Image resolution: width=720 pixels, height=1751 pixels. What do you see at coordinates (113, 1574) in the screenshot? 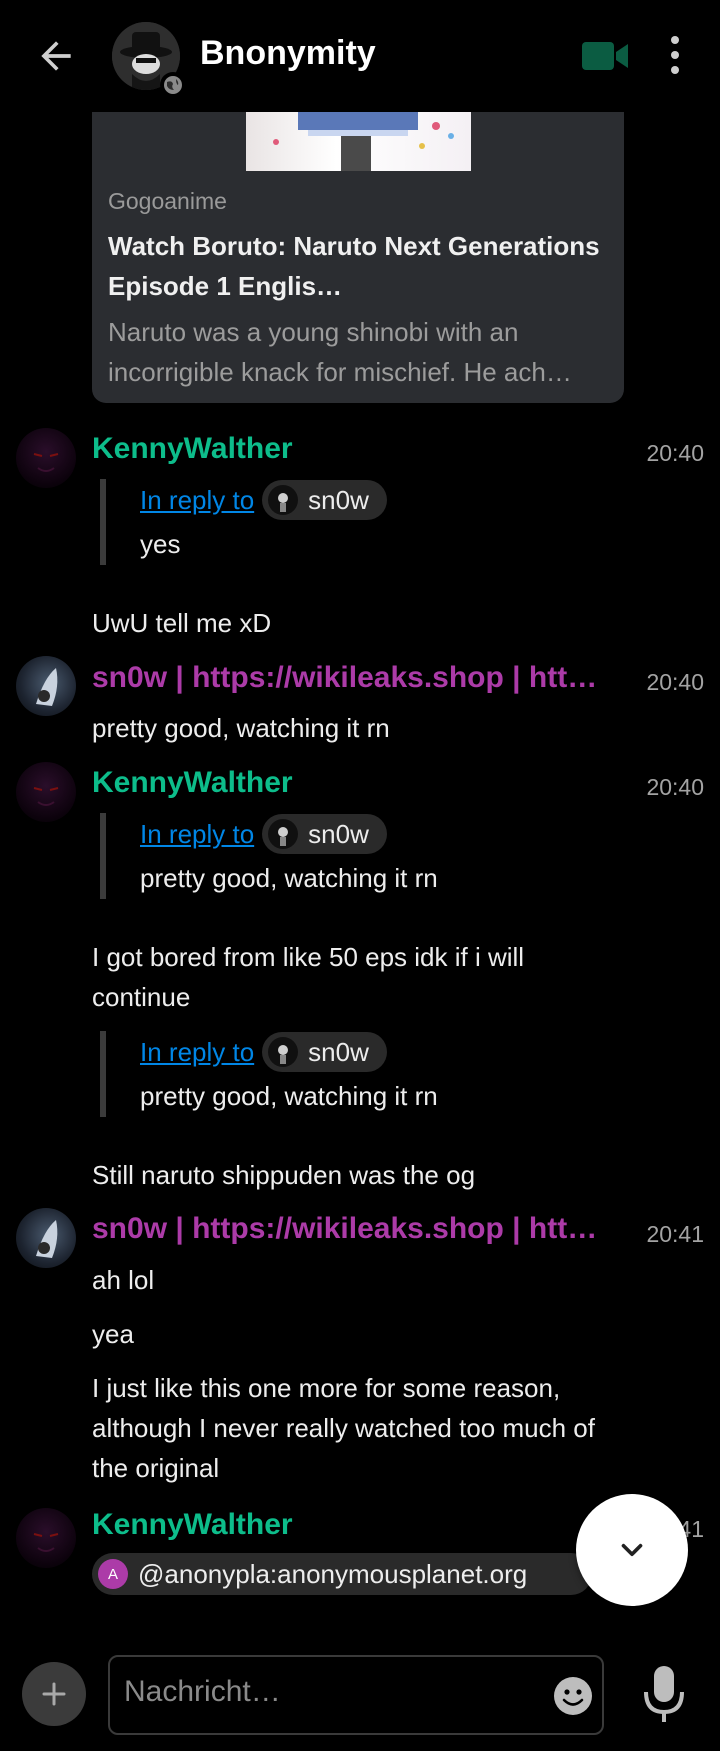
I see `avatar: A` at bounding box center [113, 1574].